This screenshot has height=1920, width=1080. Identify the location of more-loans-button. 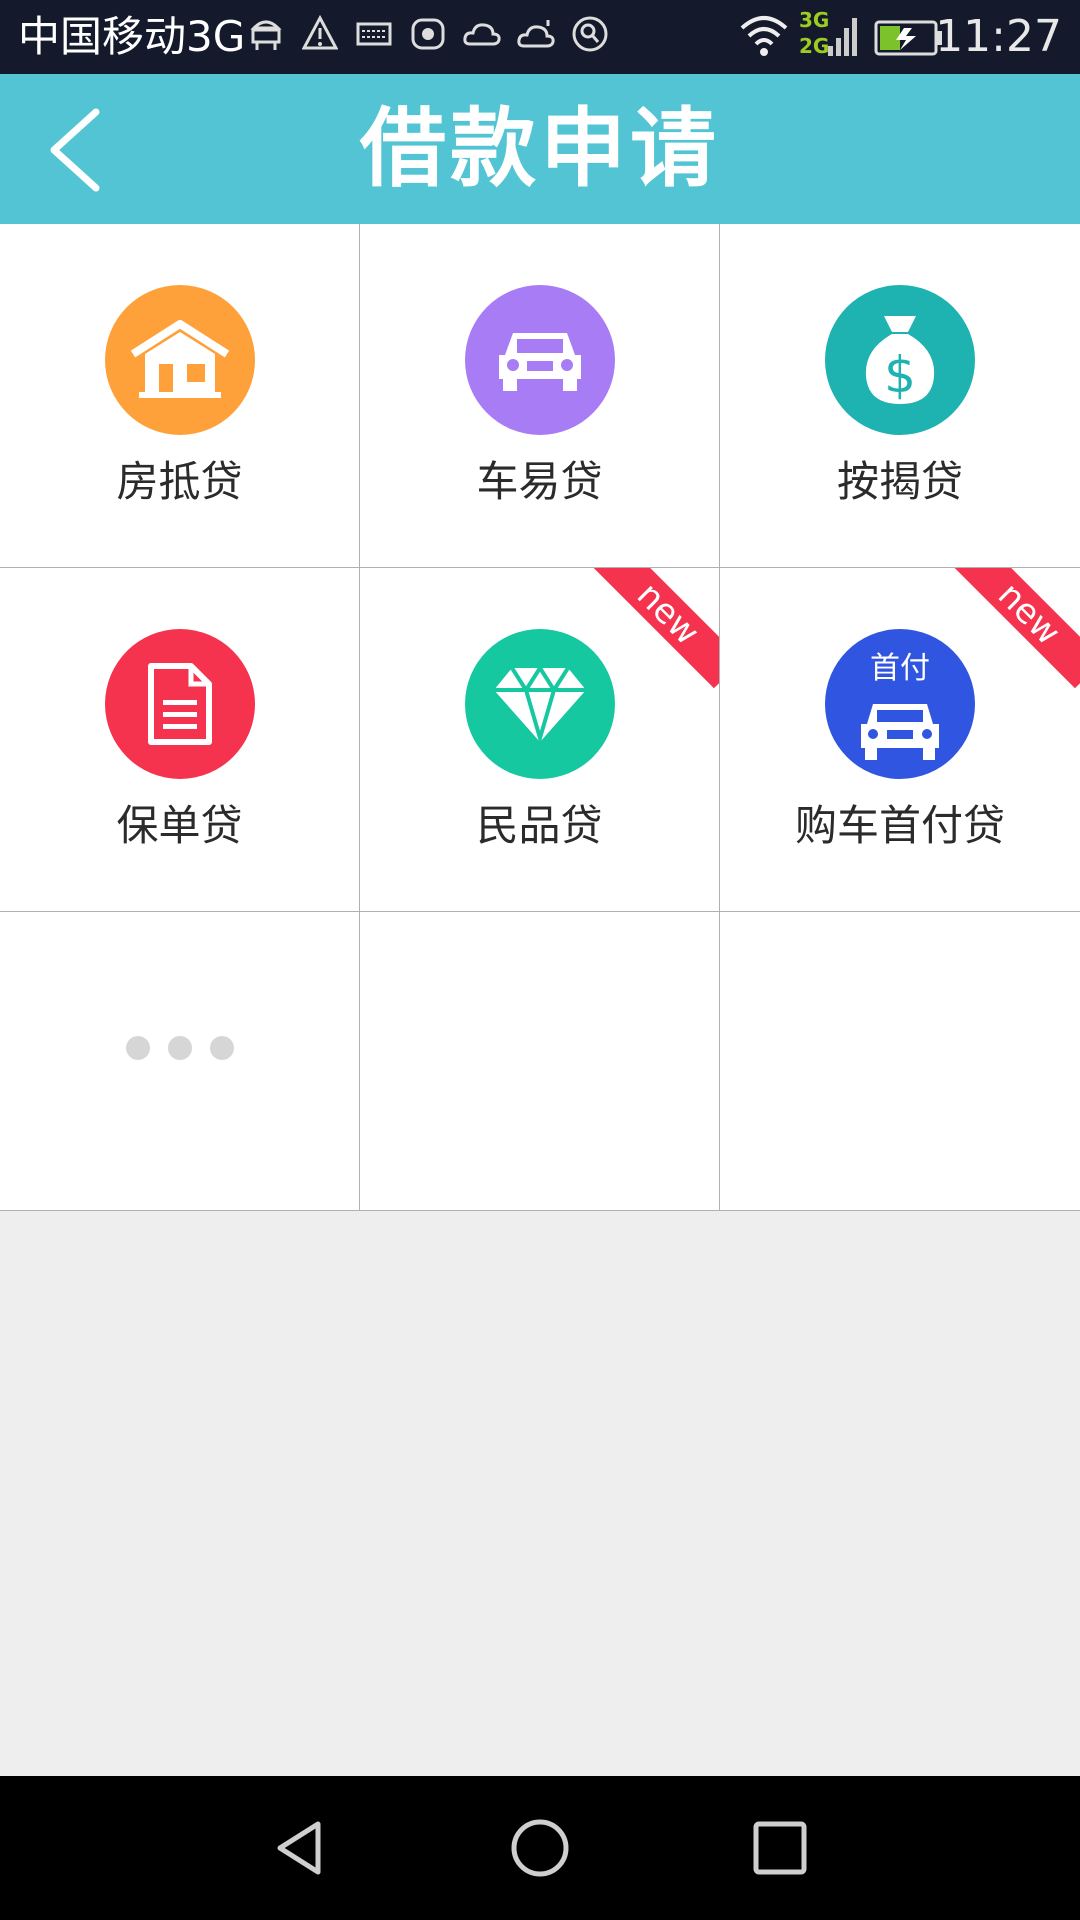
(180, 1061).